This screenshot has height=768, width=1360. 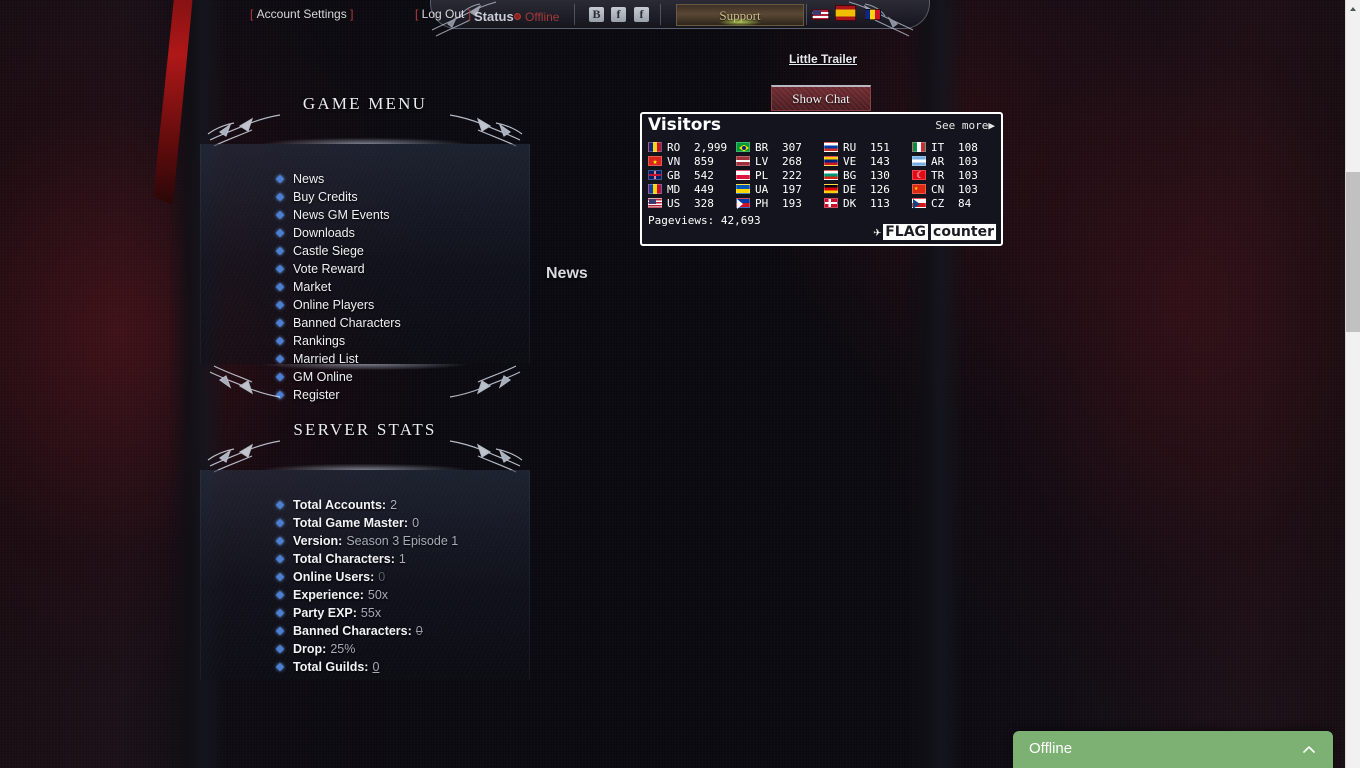 What do you see at coordinates (328, 595) in the screenshot?
I see `stat-label: Experience:` at bounding box center [328, 595].